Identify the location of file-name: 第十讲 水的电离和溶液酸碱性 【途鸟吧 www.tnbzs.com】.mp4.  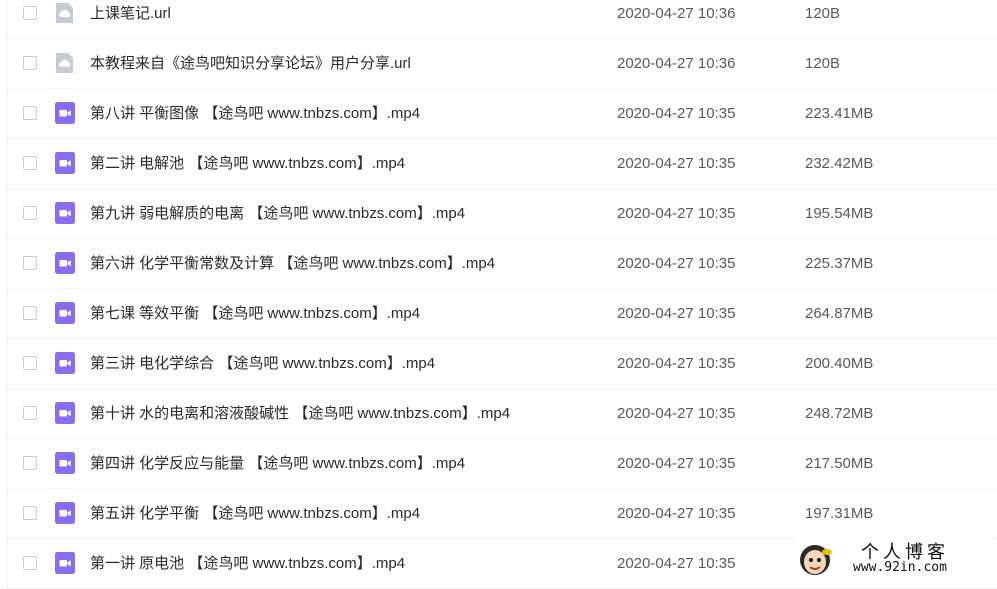
(300, 414).